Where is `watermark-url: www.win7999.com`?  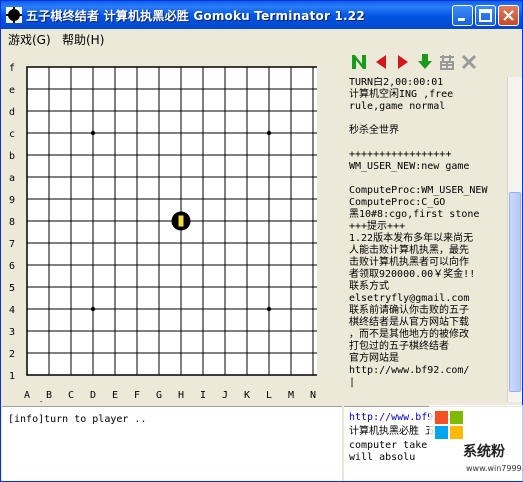
watermark-url: www.win7999.com is located at coordinates (494, 468).